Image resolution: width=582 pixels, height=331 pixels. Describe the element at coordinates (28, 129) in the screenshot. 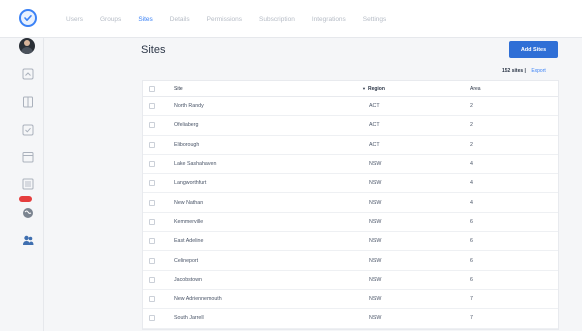

I see `checklist-icon` at that location.